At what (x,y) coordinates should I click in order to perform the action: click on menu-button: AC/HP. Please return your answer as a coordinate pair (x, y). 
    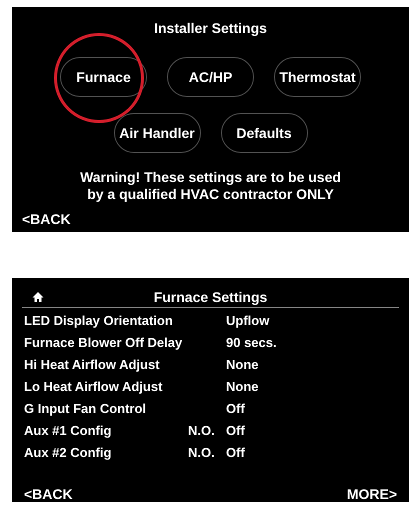
    Looking at the image, I should click on (210, 77).